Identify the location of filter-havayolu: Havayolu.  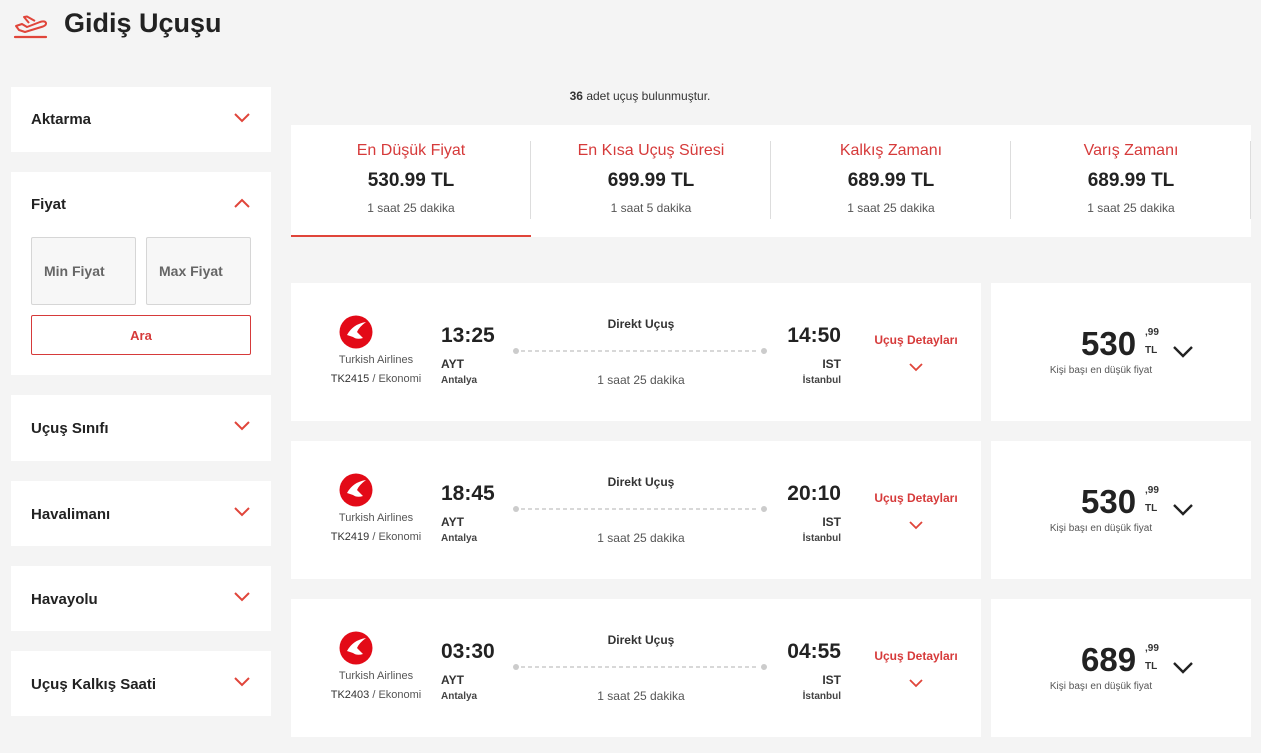
(141, 598).